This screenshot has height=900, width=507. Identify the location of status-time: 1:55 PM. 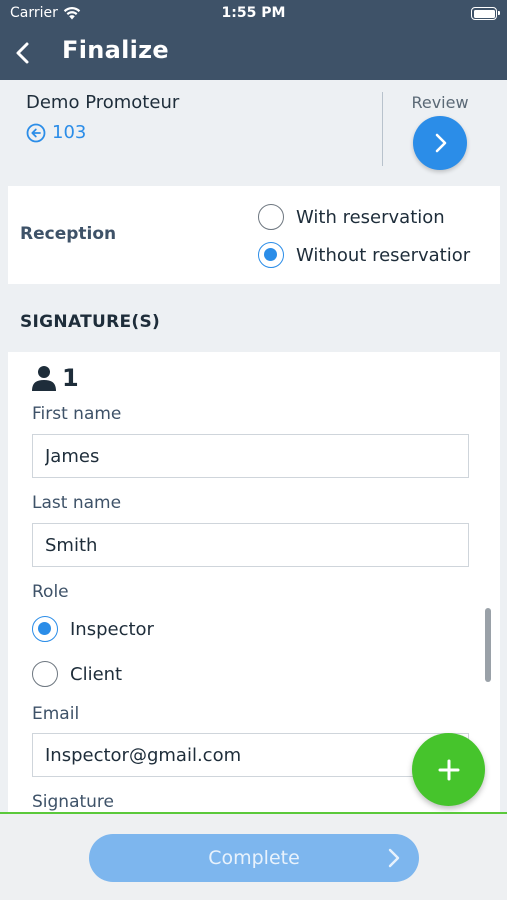
(253, 13).